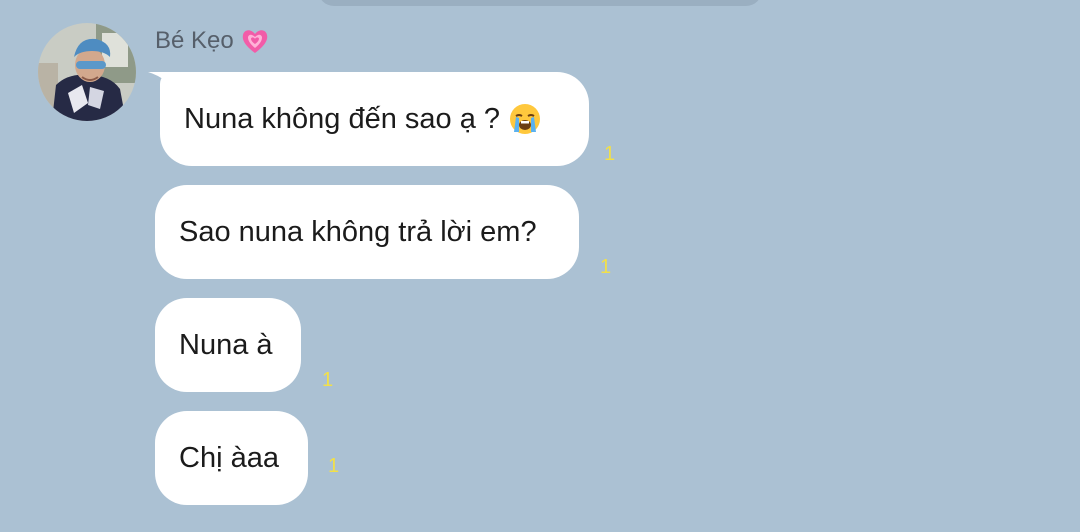 The width and height of the screenshot is (1080, 532). I want to click on date-divider-pill, so click(540, 3).